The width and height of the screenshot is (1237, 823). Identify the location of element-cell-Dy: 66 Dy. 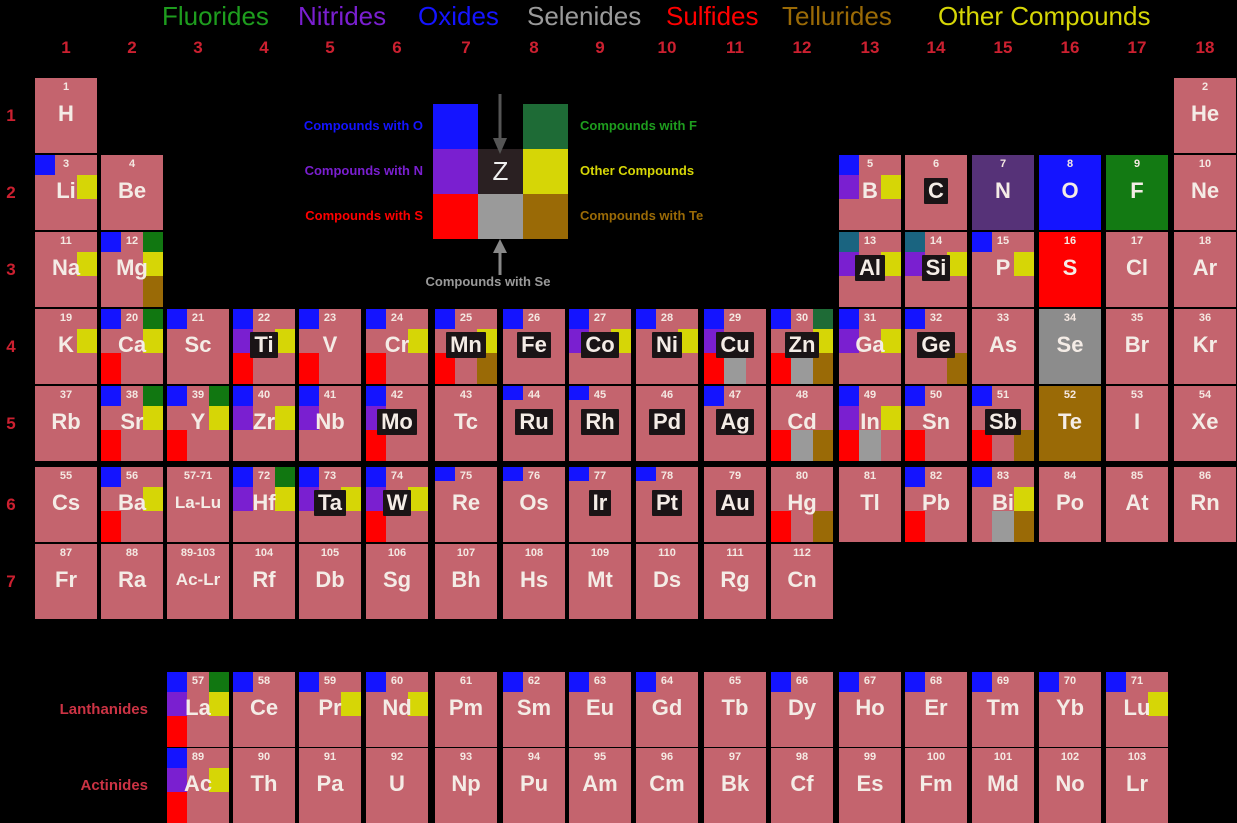
(802, 709).